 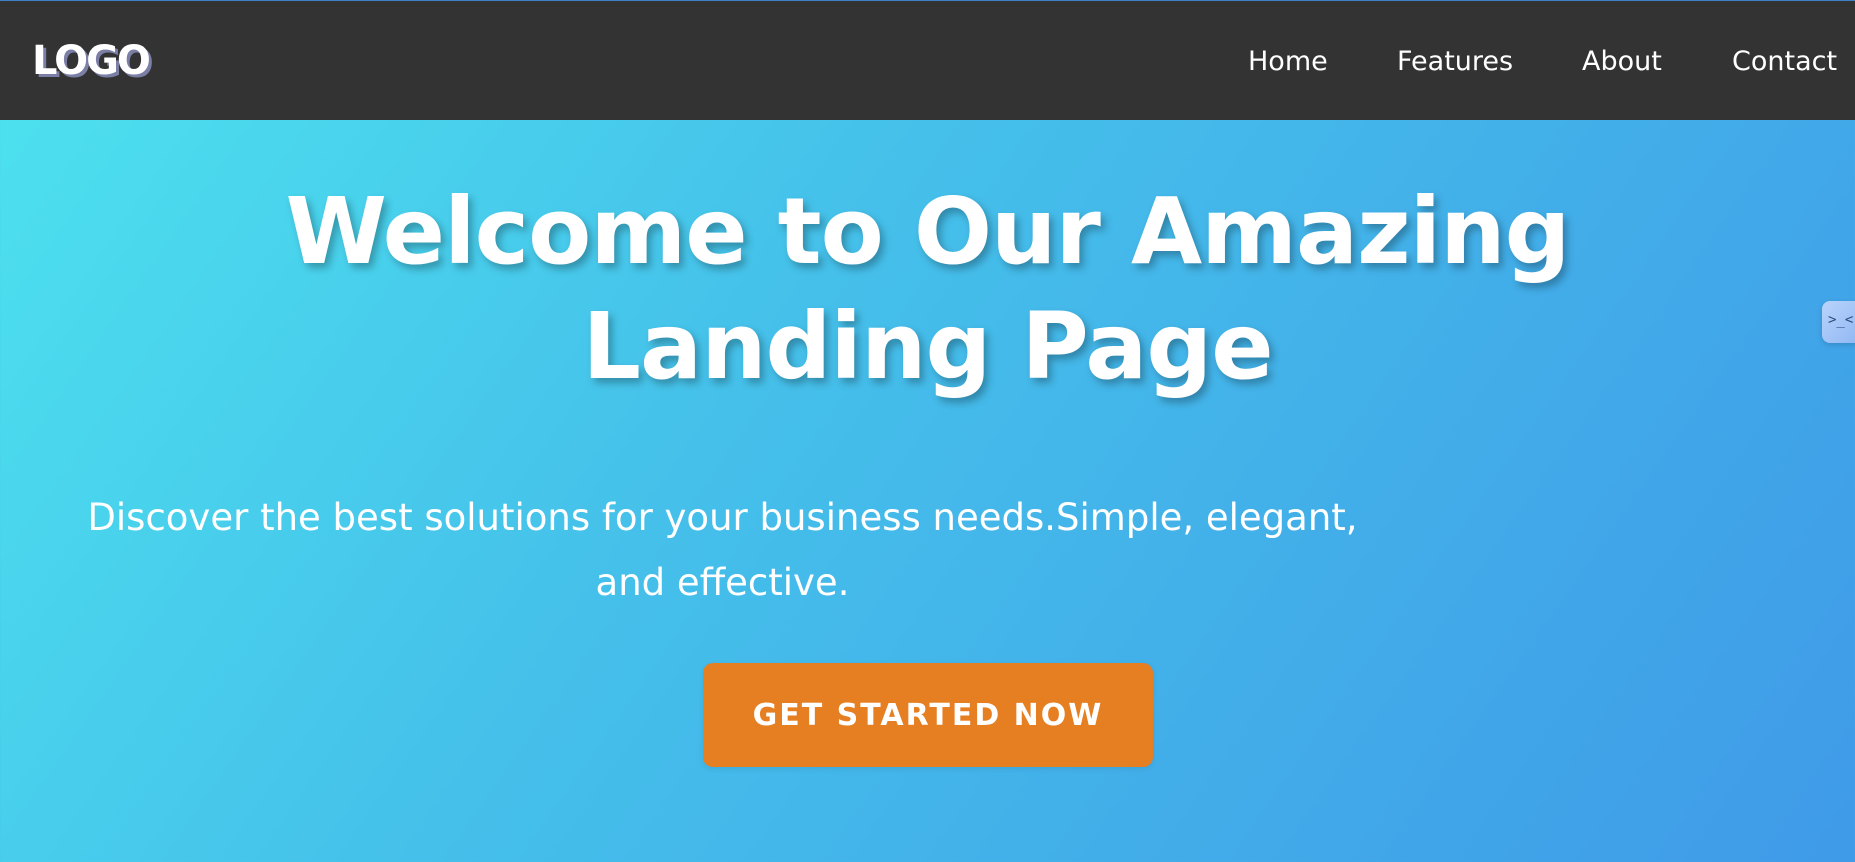 What do you see at coordinates (927, 60) in the screenshot?
I see `navbar: LOGO Home Features About Contact` at bounding box center [927, 60].